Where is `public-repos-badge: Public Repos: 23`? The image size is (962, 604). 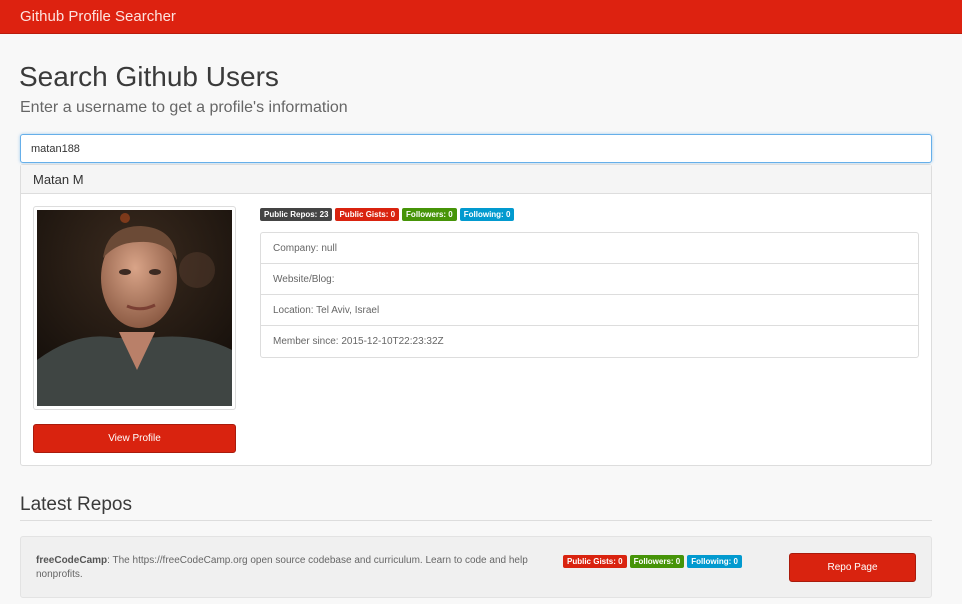
public-repos-badge: Public Repos: 23 is located at coordinates (296, 214).